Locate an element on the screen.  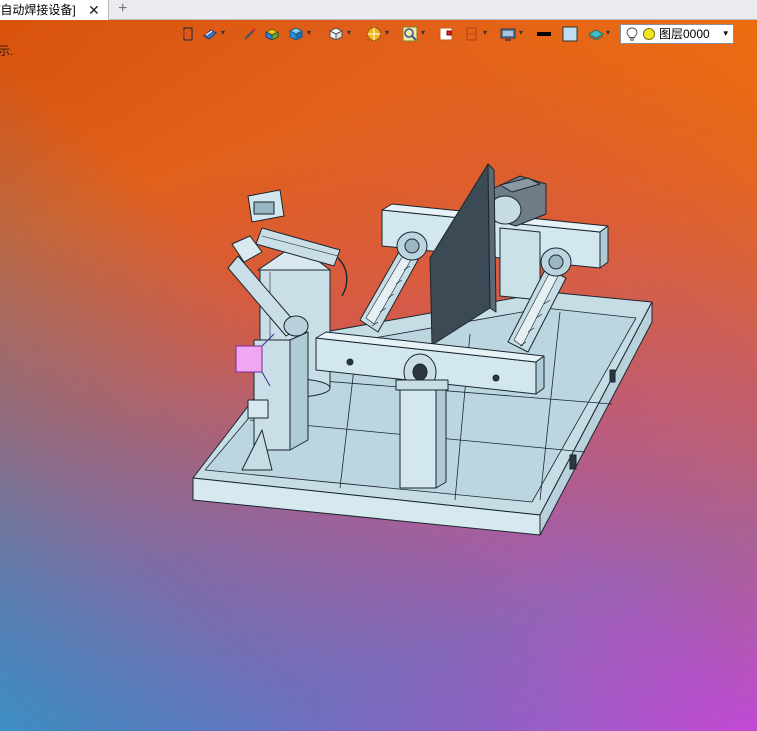
display-monitor-icon is located at coordinates (508, 34).